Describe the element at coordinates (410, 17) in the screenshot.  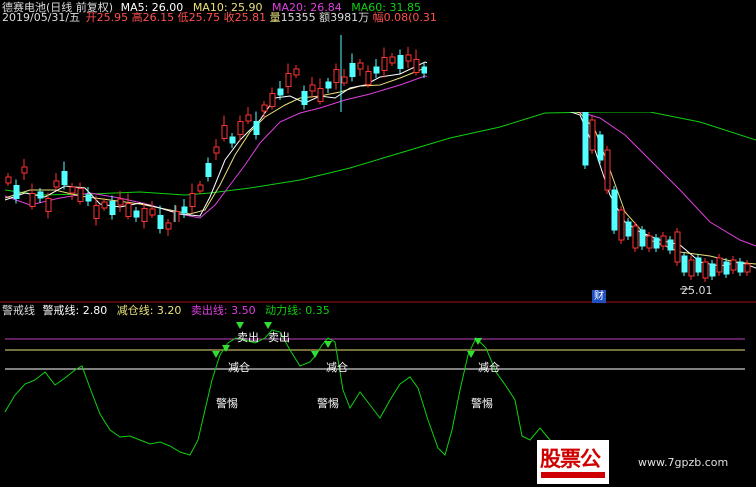
I see `chg-value: 0.08(0.31` at that location.